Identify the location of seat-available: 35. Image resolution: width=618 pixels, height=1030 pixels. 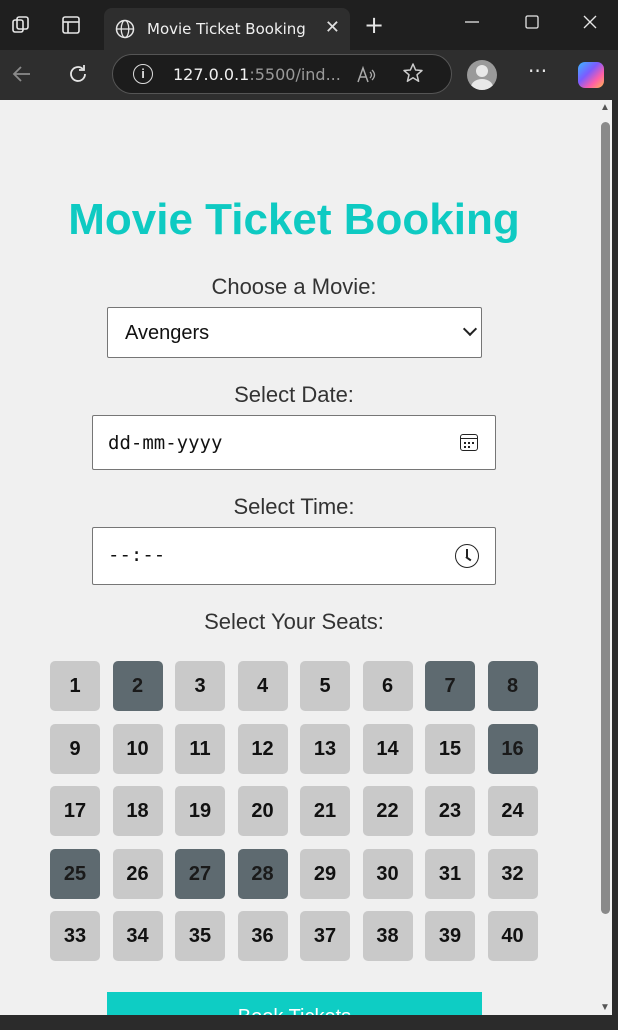
(200, 936).